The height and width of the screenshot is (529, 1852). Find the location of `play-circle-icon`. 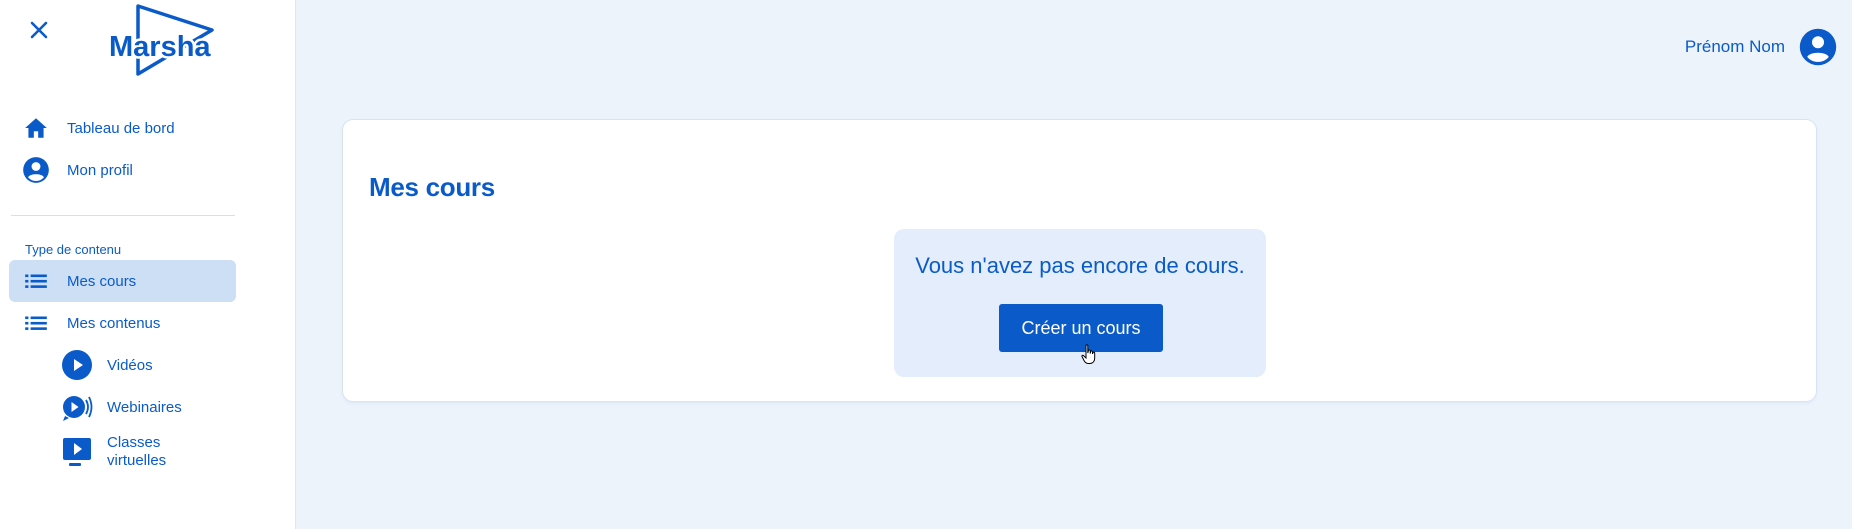

play-circle-icon is located at coordinates (77, 365).